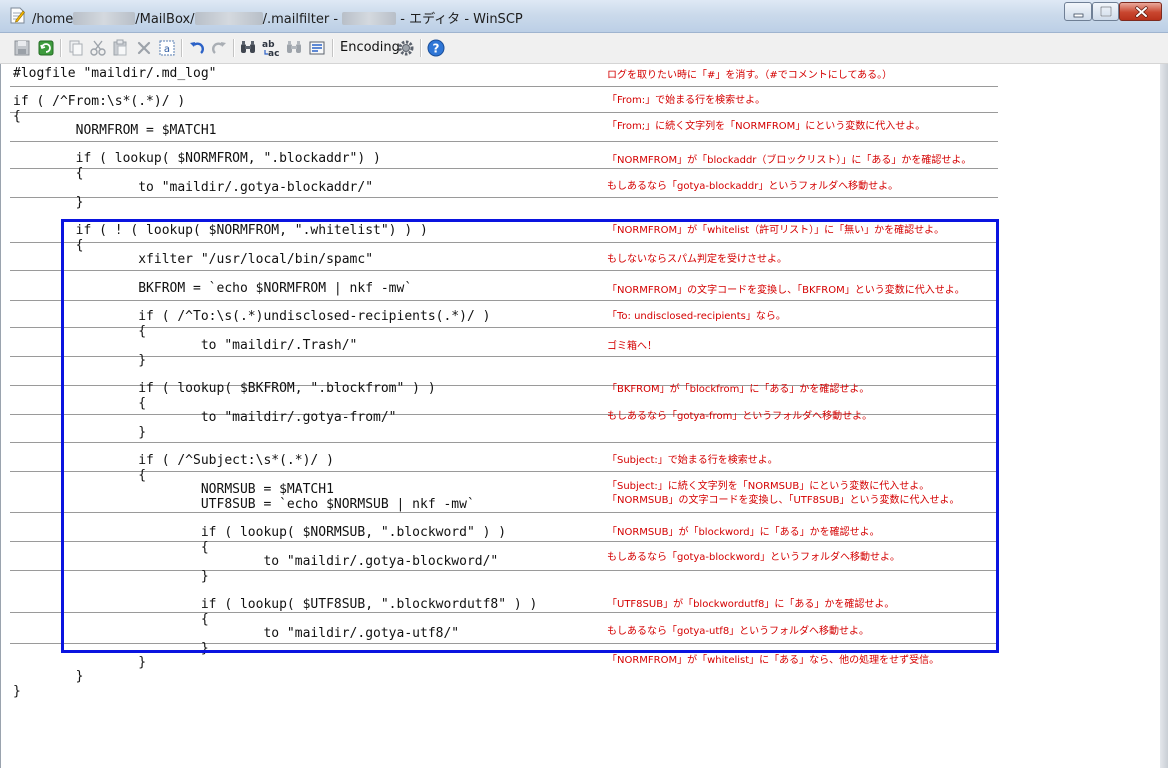 Image resolution: width=1168 pixels, height=768 pixels. What do you see at coordinates (1078, 15) in the screenshot?
I see `minimize-icon` at bounding box center [1078, 15].